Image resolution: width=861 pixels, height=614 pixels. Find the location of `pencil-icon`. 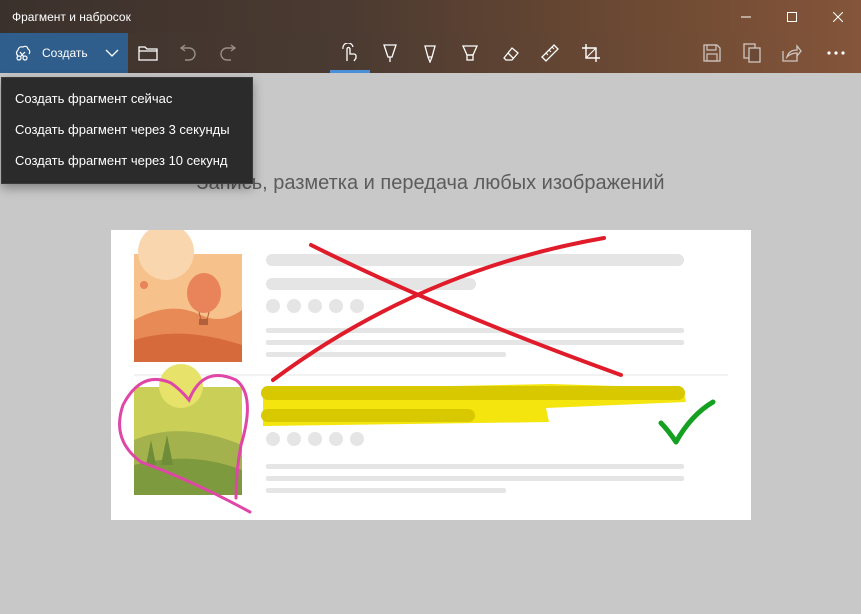

pencil-icon is located at coordinates (430, 54).